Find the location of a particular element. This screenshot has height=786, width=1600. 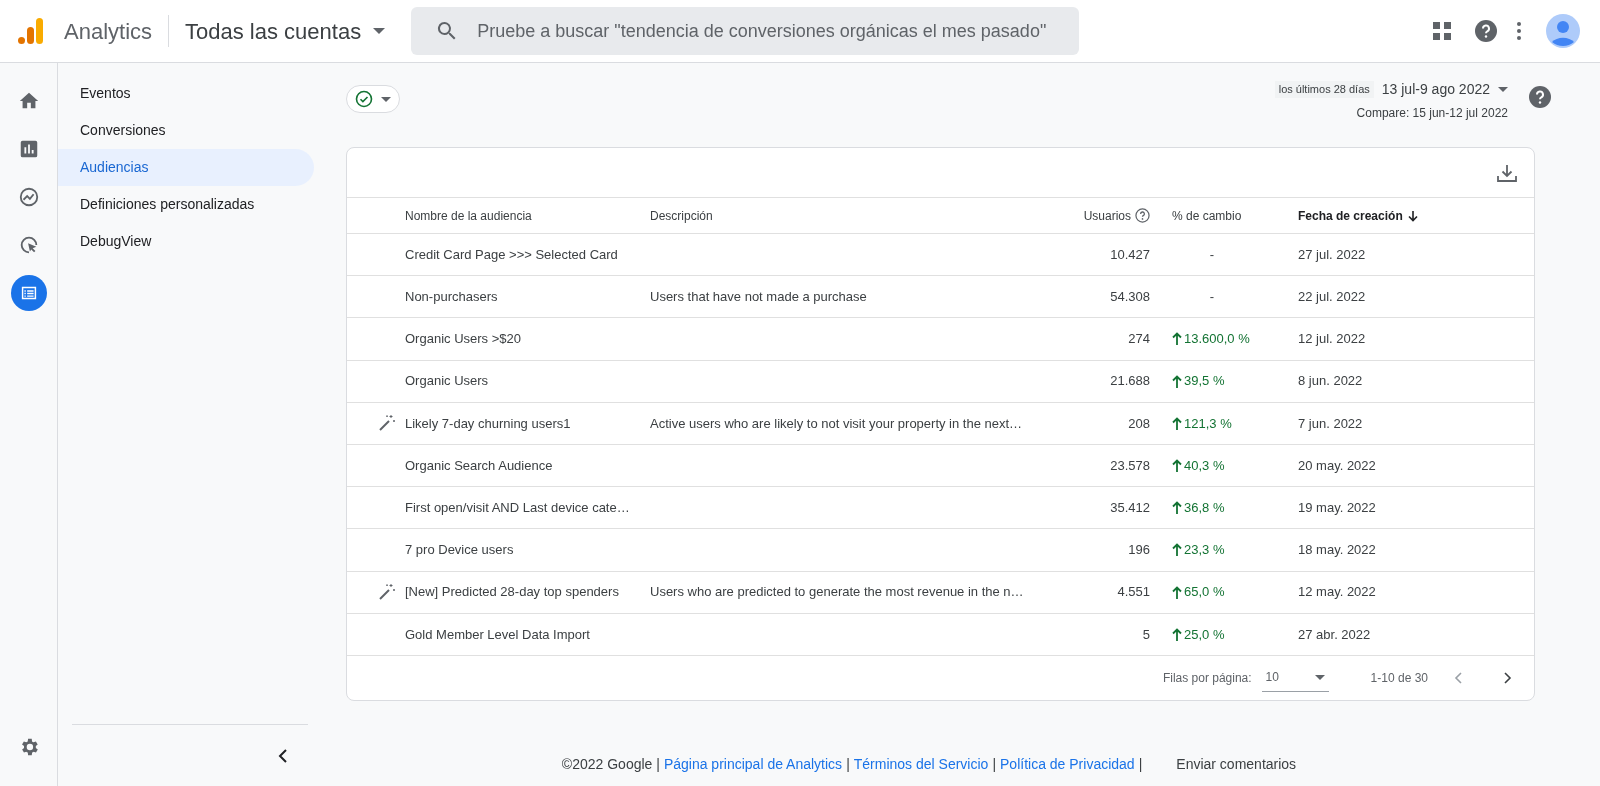

change-value: 25,0 % is located at coordinates (1231, 634).